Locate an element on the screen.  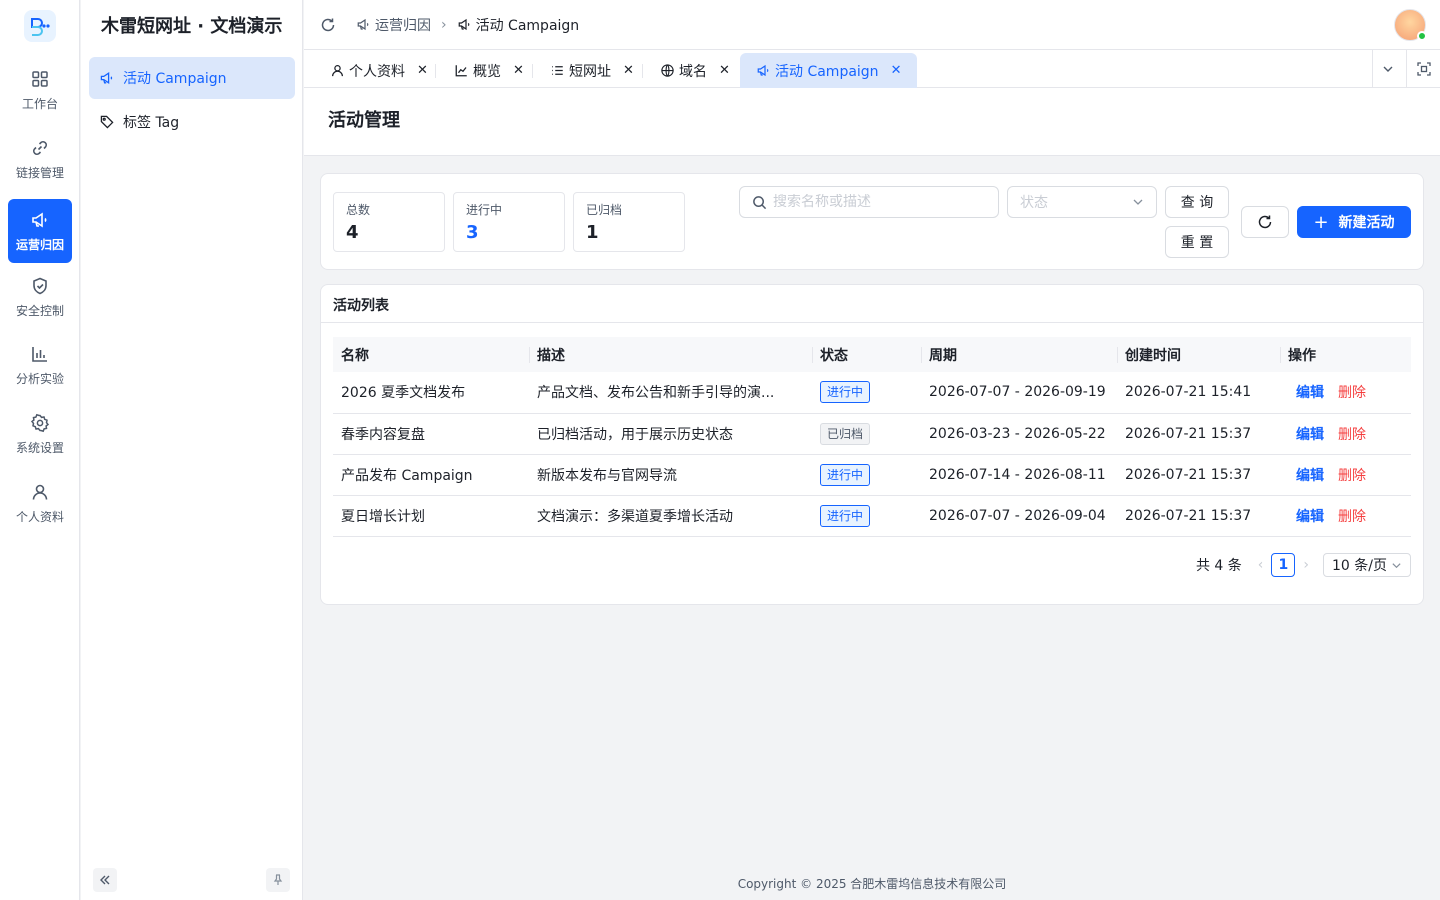
search-box is located at coordinates (869, 202).